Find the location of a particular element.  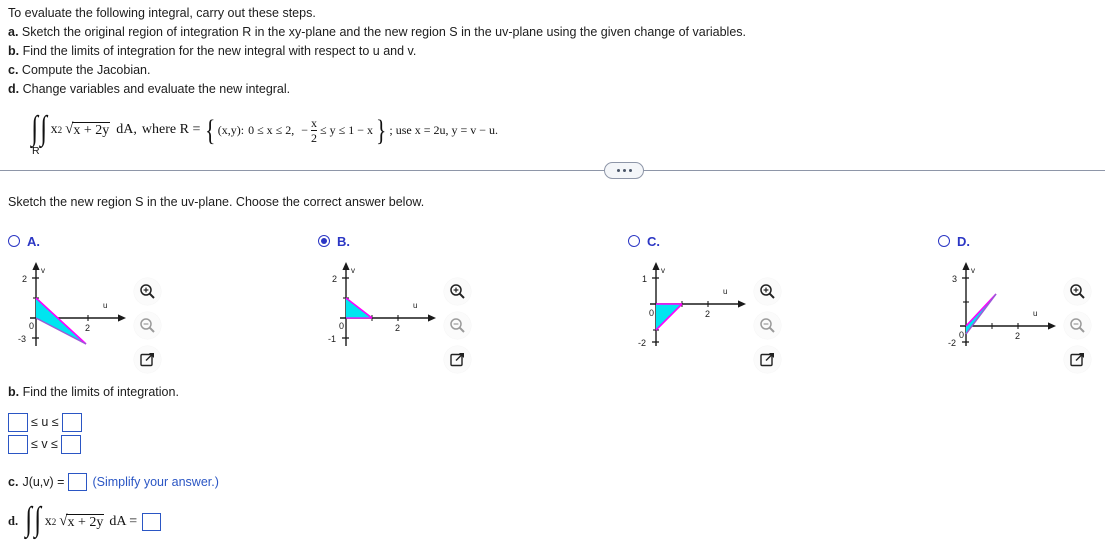

graph-choice-b: v u 2 -1 0 2 is located at coordinates (378, 303).